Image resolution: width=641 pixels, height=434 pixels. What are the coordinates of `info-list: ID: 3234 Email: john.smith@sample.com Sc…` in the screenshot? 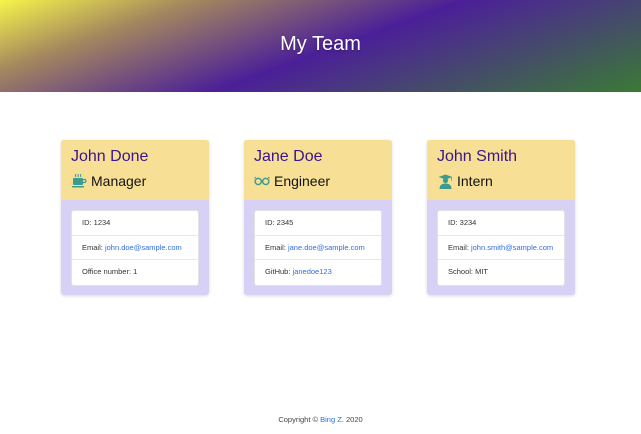 It's located at (501, 248).